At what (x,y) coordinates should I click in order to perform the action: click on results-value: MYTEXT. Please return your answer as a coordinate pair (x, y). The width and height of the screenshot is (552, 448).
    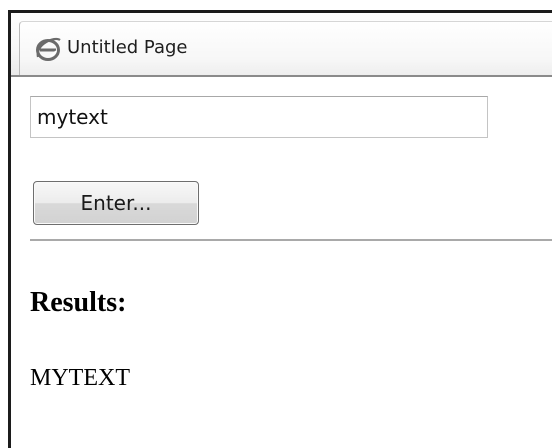
    Looking at the image, I should click on (80, 378).